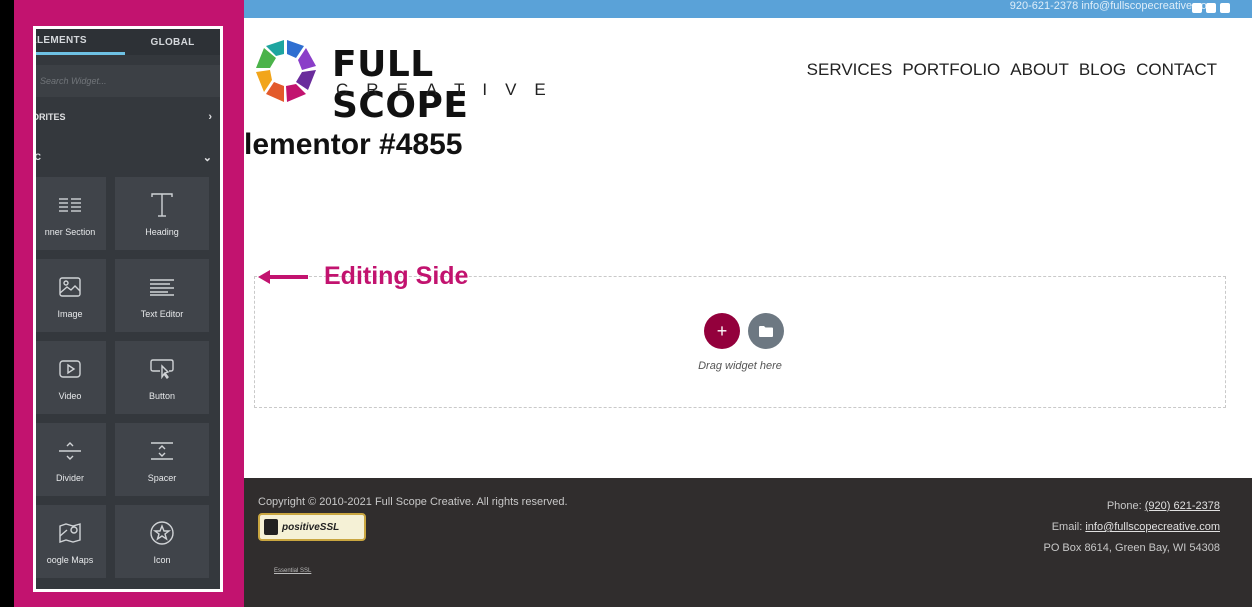  I want to click on category-basic: IC ⌄, so click(127, 157).